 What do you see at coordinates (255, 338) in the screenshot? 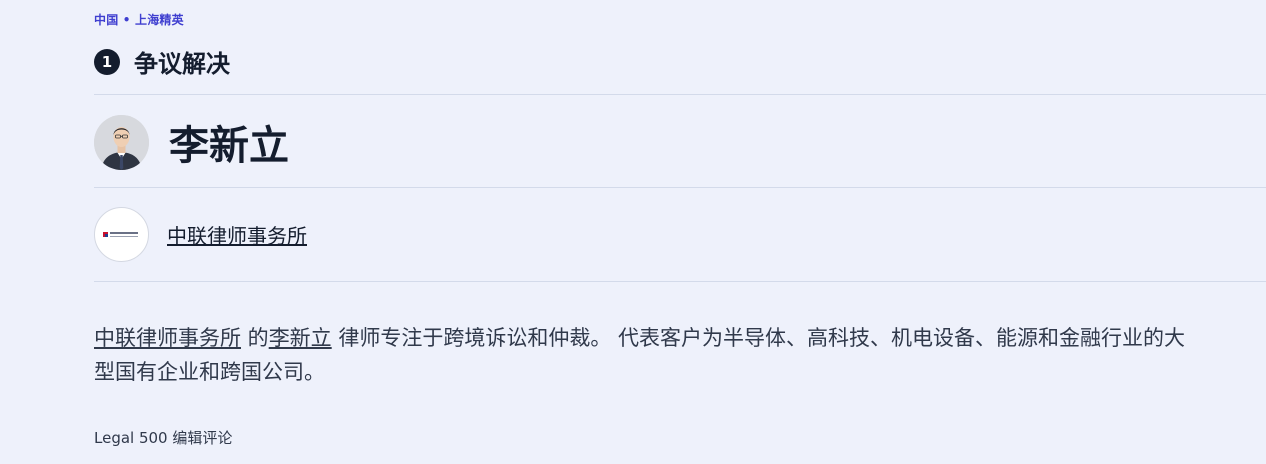
I see `description-connector: 的` at bounding box center [255, 338].